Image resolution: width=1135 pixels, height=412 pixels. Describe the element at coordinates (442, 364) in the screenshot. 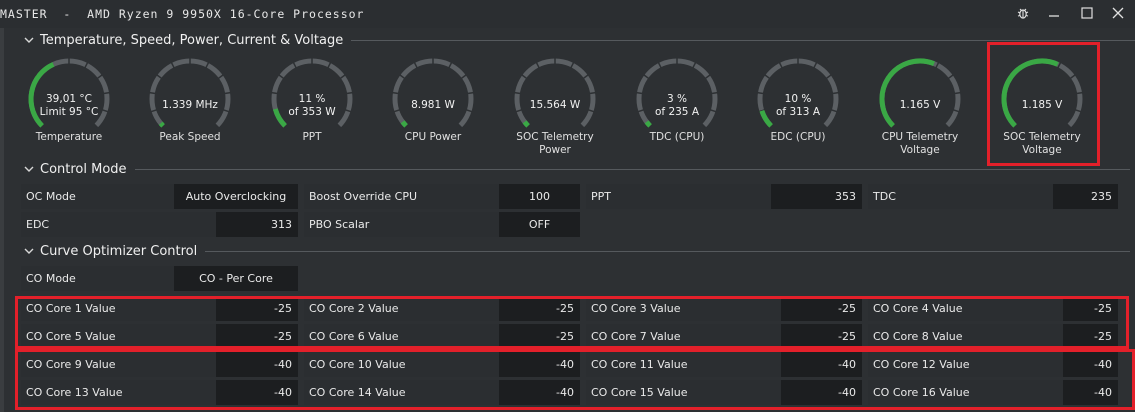

I see `co-core-field: CO Core 10 Value -40` at that location.